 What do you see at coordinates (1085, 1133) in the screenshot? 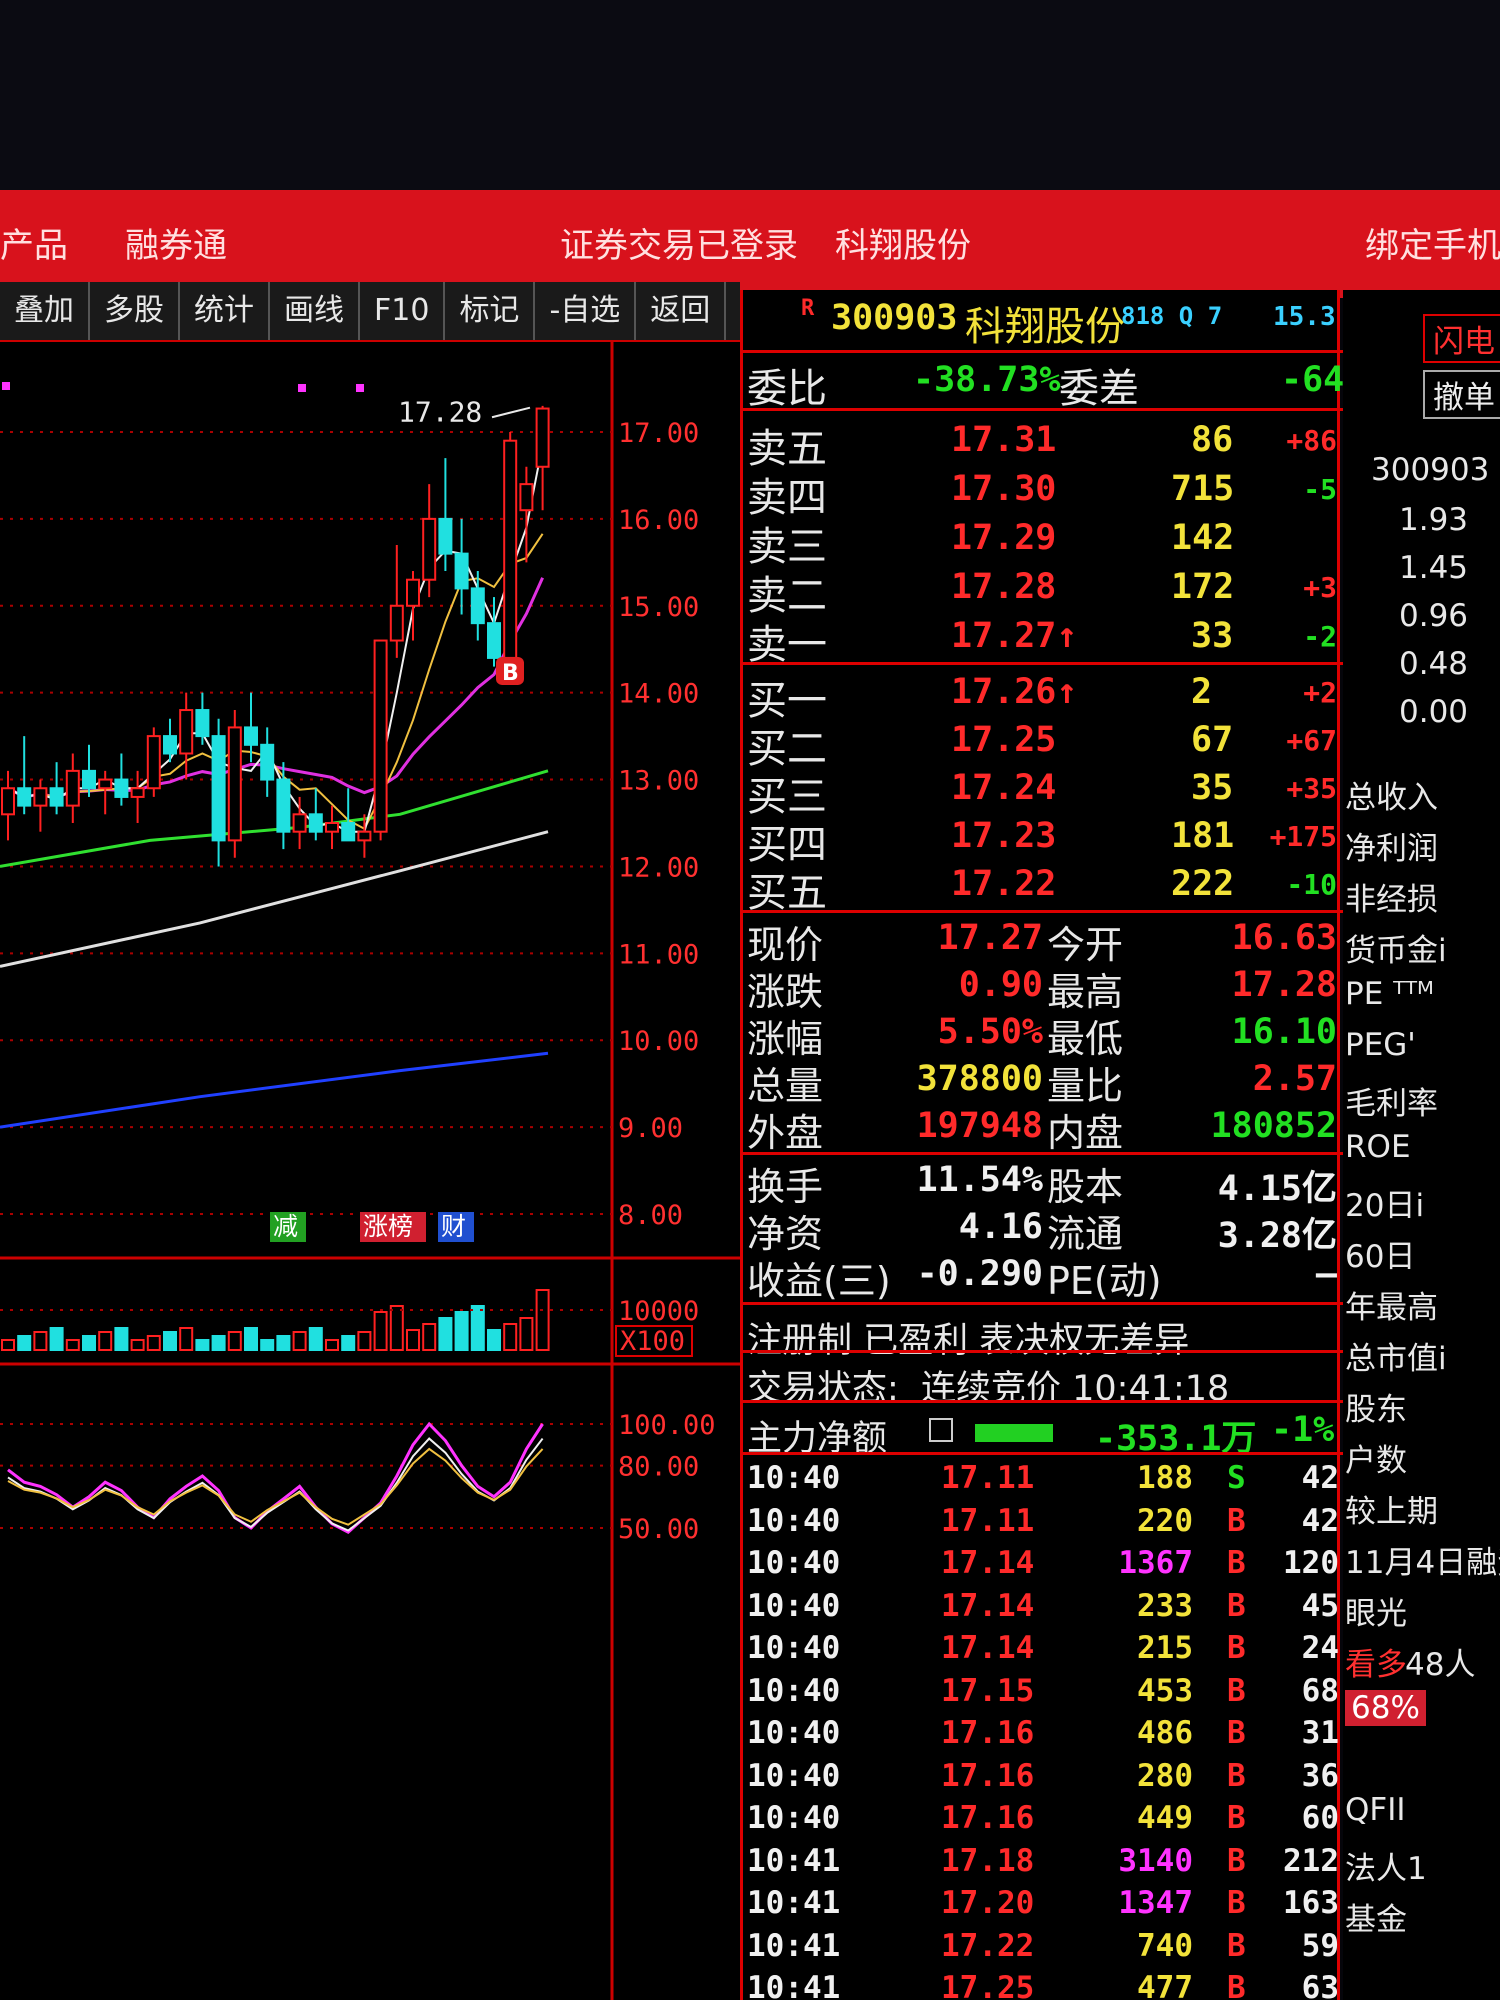
I see `stat-label: 内盘` at bounding box center [1085, 1133].